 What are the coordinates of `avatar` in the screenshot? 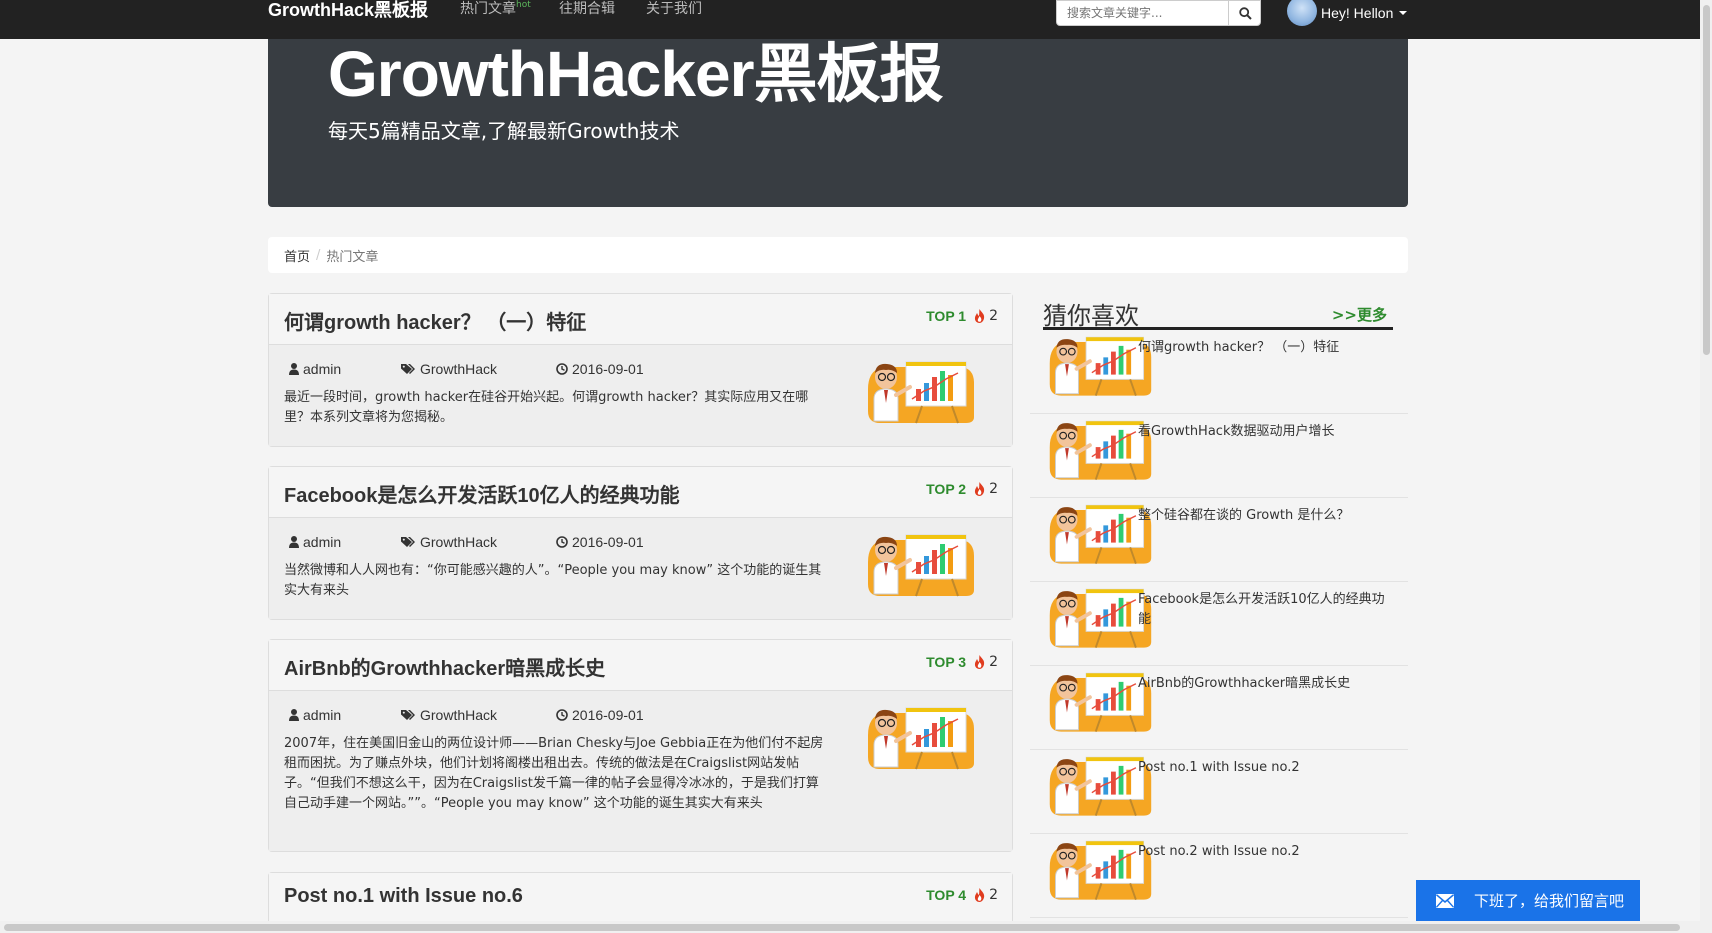 It's located at (1302, 13).